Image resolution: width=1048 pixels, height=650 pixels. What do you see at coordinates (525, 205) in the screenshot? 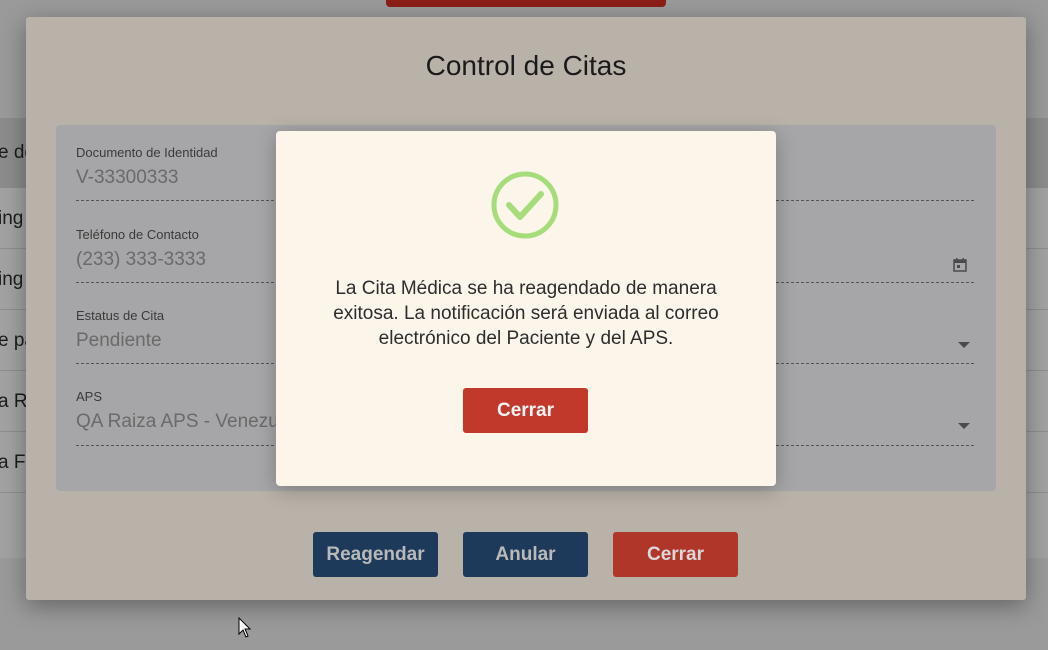
I see `check-circle-icon` at bounding box center [525, 205].